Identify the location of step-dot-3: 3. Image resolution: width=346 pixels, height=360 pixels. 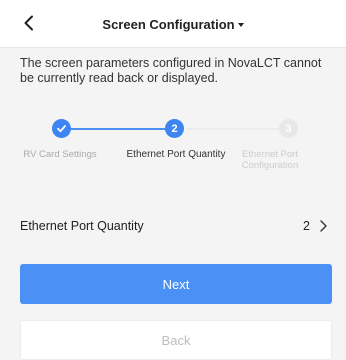
(288, 128).